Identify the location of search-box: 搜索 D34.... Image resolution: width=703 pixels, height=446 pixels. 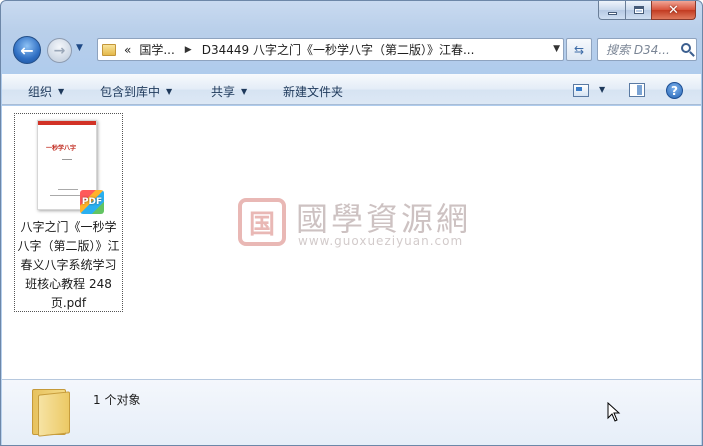
(647, 49).